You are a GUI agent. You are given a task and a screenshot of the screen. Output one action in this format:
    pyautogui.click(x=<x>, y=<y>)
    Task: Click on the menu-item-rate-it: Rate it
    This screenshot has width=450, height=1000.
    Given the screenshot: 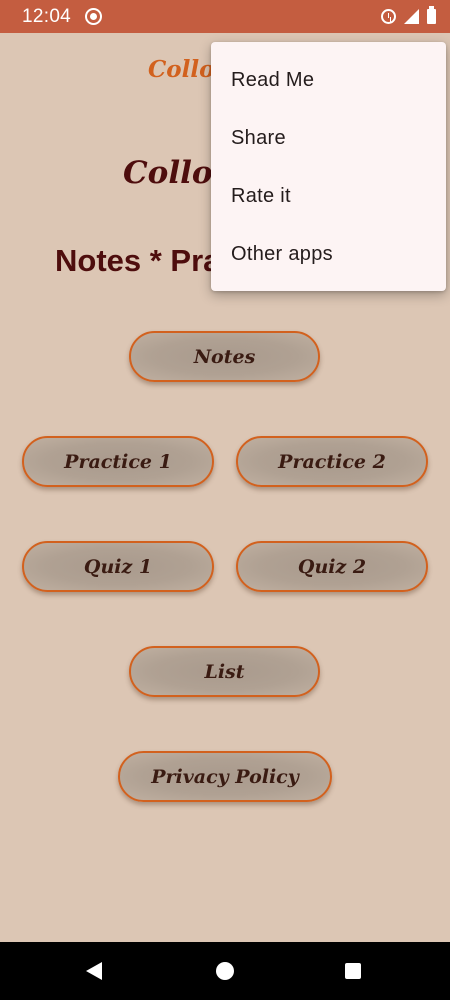 What is the action you would take?
    pyautogui.click(x=328, y=196)
    